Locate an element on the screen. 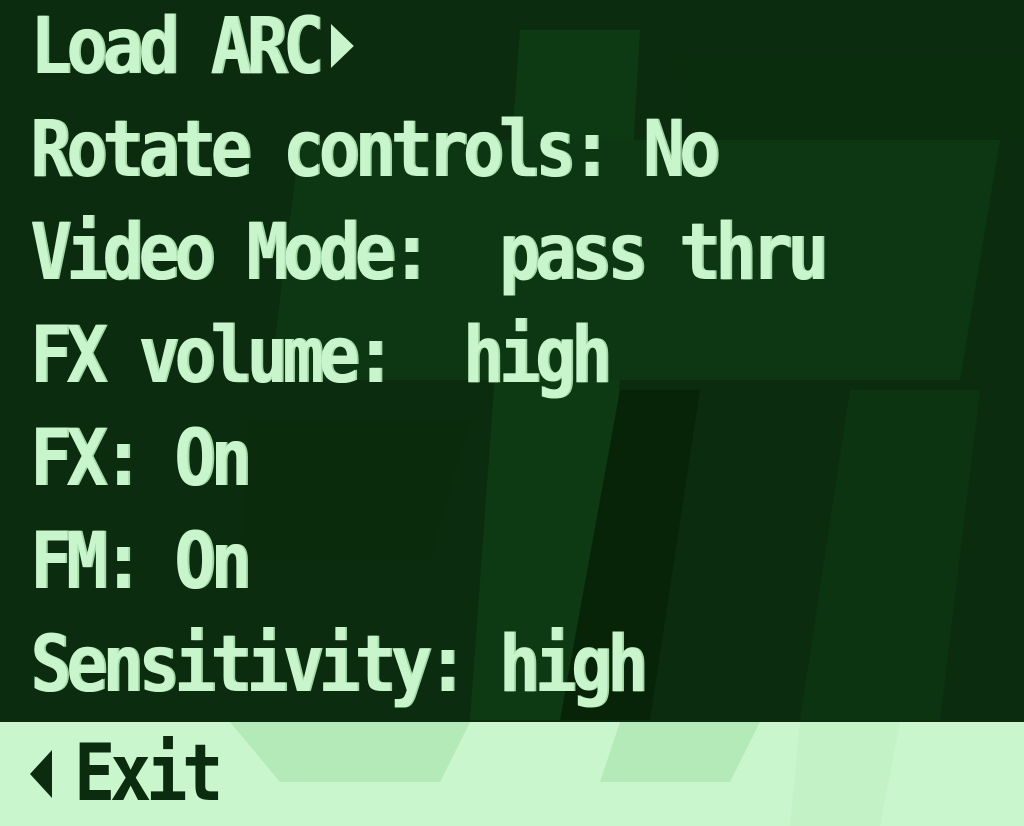 Image resolution: width=1024 pixels, height=826 pixels. menu-item-label: Video Mode: pass thru is located at coordinates (429, 253).